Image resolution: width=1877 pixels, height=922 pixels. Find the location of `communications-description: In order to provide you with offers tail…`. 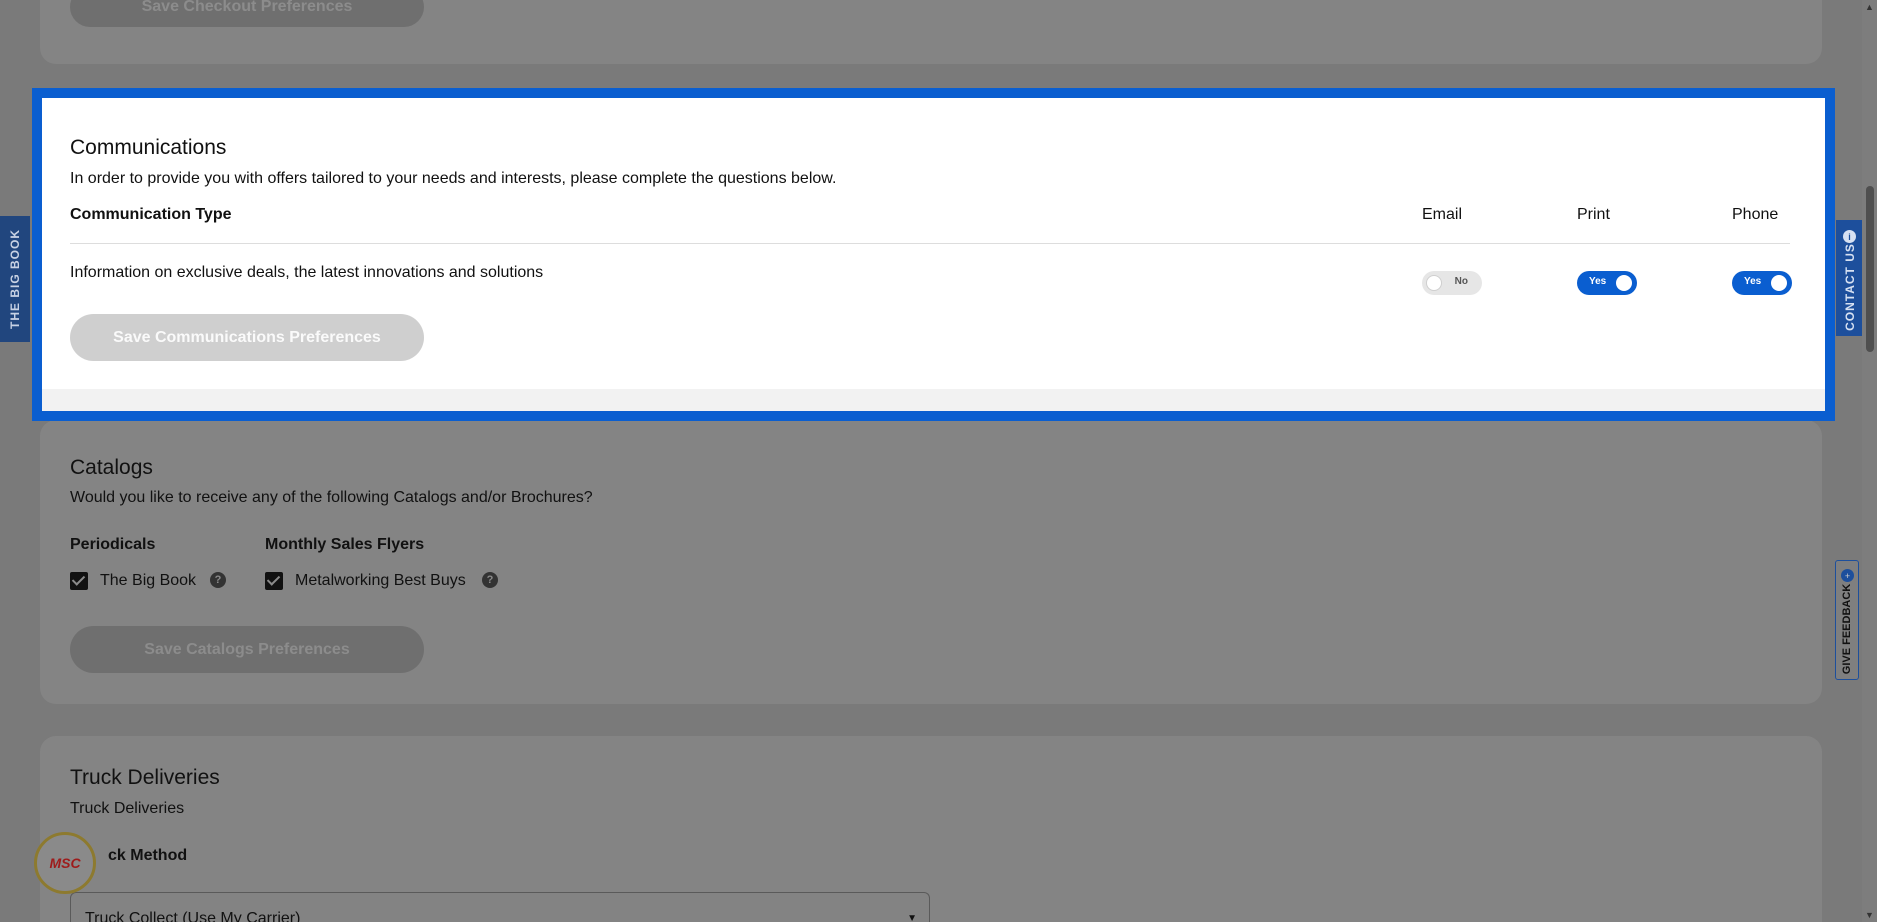

communications-description: In order to provide you with offers tail… is located at coordinates (453, 178).